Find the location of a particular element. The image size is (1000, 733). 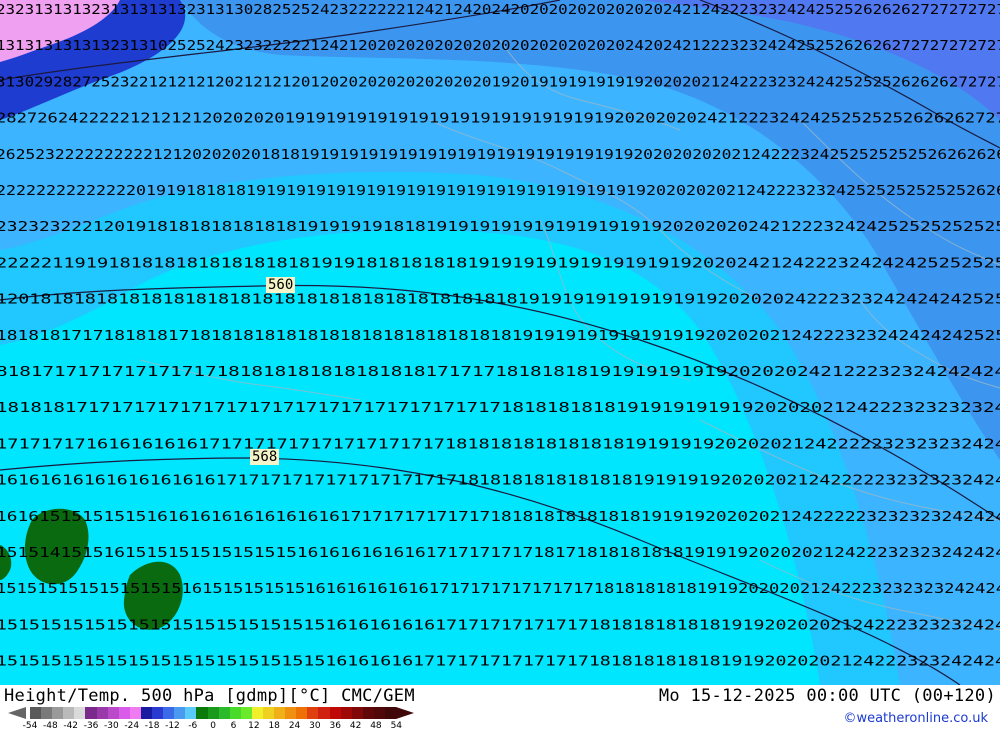

scale-tick-label: -24 is located at coordinates (132, 726).